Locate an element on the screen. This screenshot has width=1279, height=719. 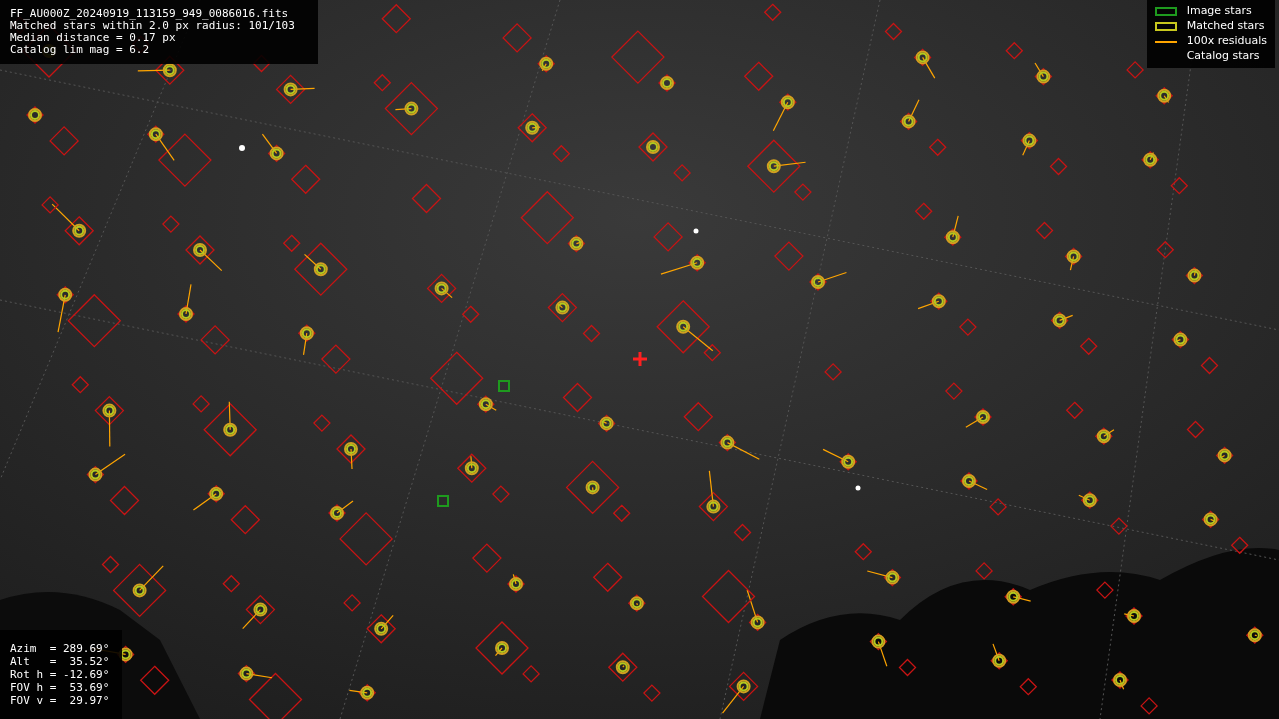
pointing-text: Azim = 289.69° is located at coordinates (60, 648).